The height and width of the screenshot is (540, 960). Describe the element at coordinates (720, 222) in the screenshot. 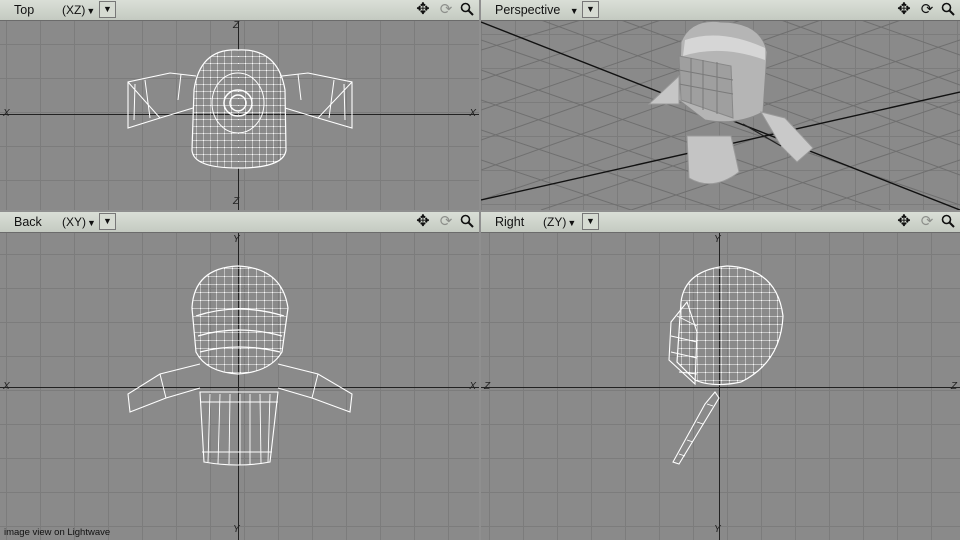

I see `viewport-header: Right (ZY)▼ ▼ ✥ ⟳` at that location.